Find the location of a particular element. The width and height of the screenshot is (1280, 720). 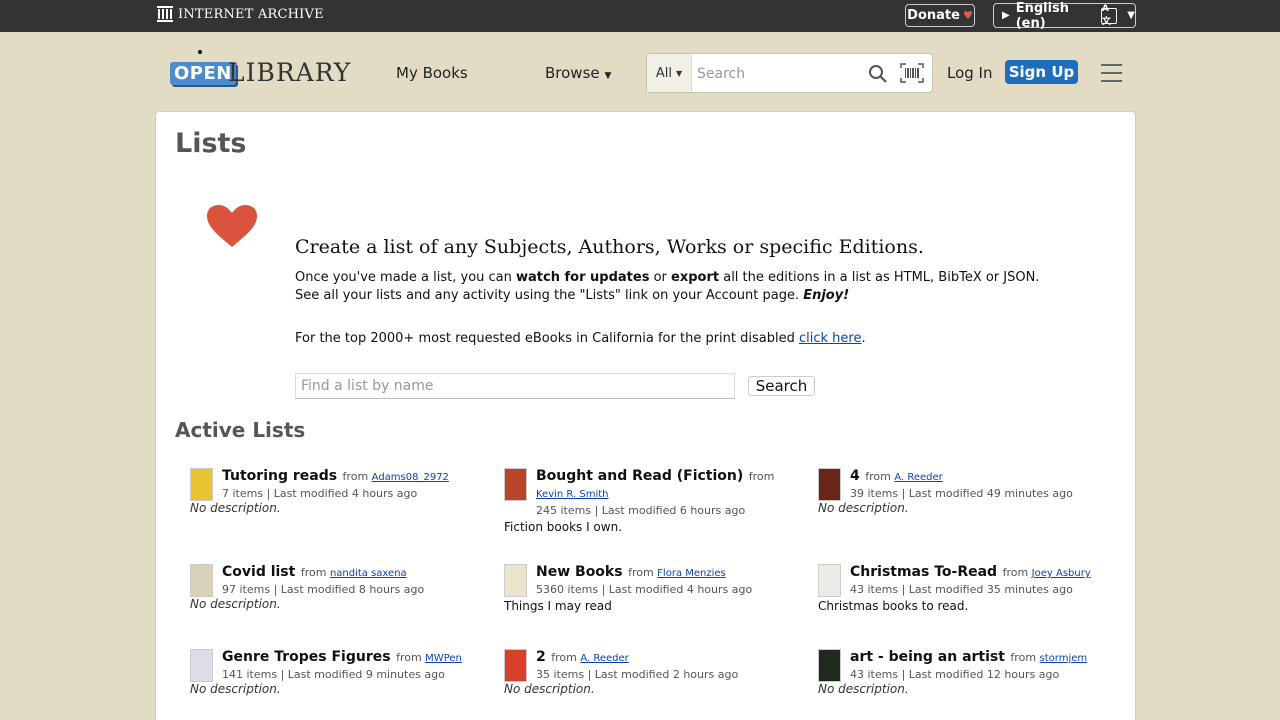

nav-browse: Browse ▼ is located at coordinates (578, 73).